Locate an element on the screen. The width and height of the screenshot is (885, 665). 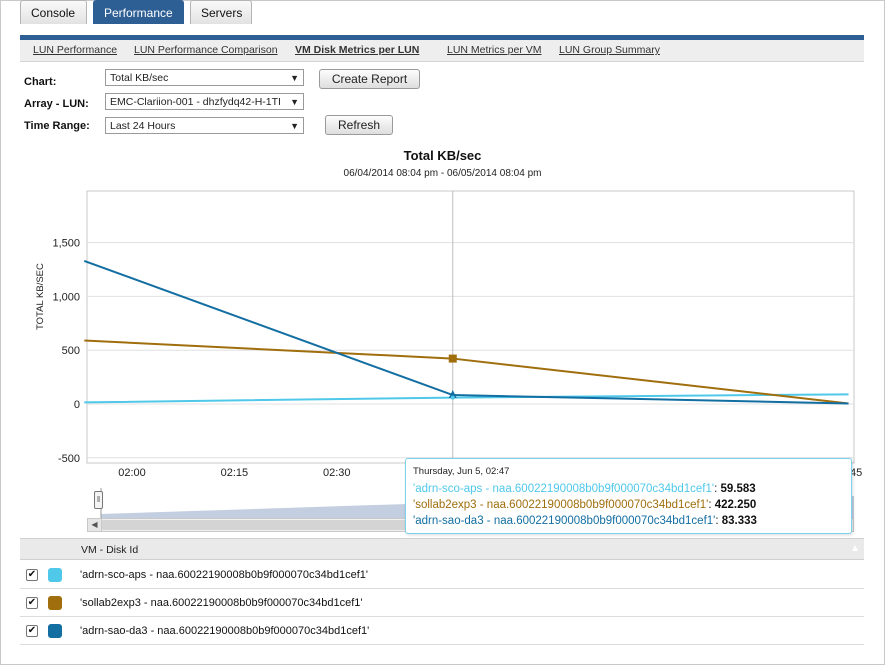
x-tick-label: 02:15 is located at coordinates (235, 473).